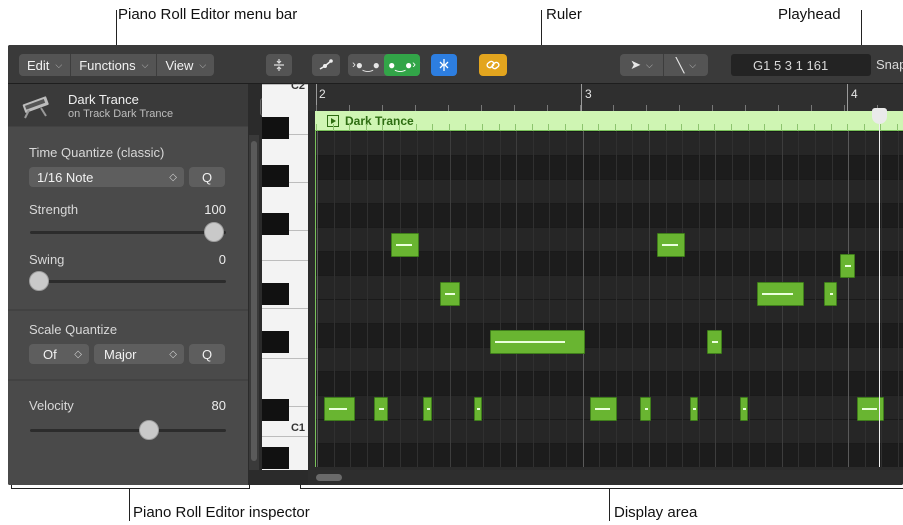 The height and width of the screenshot is (525, 903). What do you see at coordinates (149, 430) in the screenshot?
I see `velocity-slider-knob` at bounding box center [149, 430].